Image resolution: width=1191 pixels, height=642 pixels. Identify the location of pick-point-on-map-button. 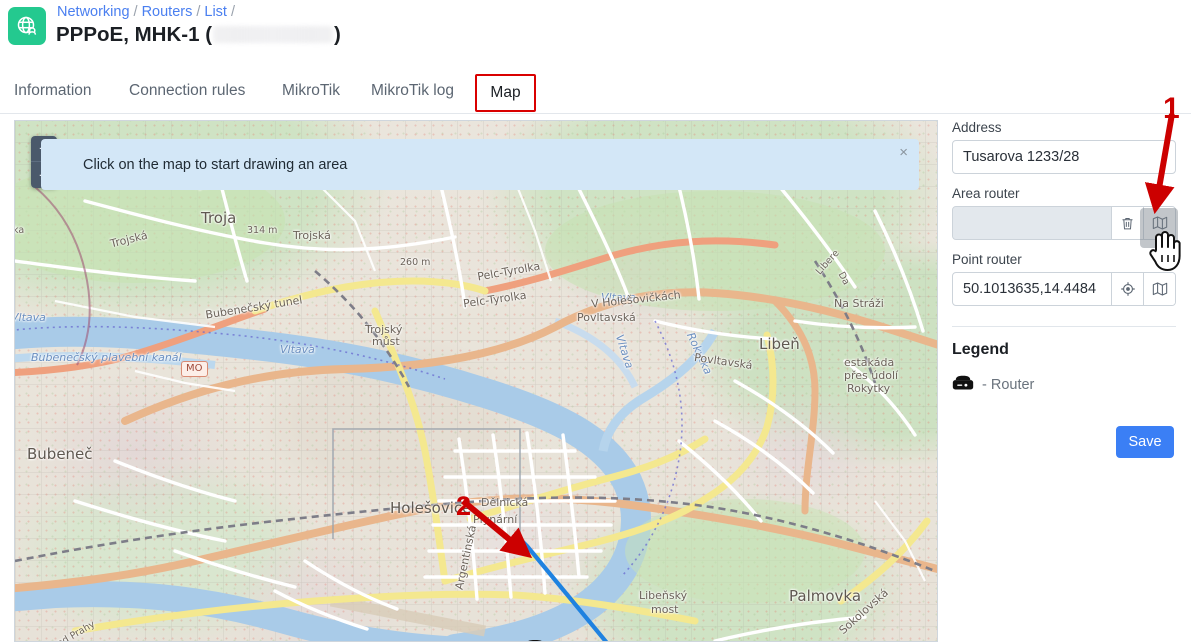
(1159, 289).